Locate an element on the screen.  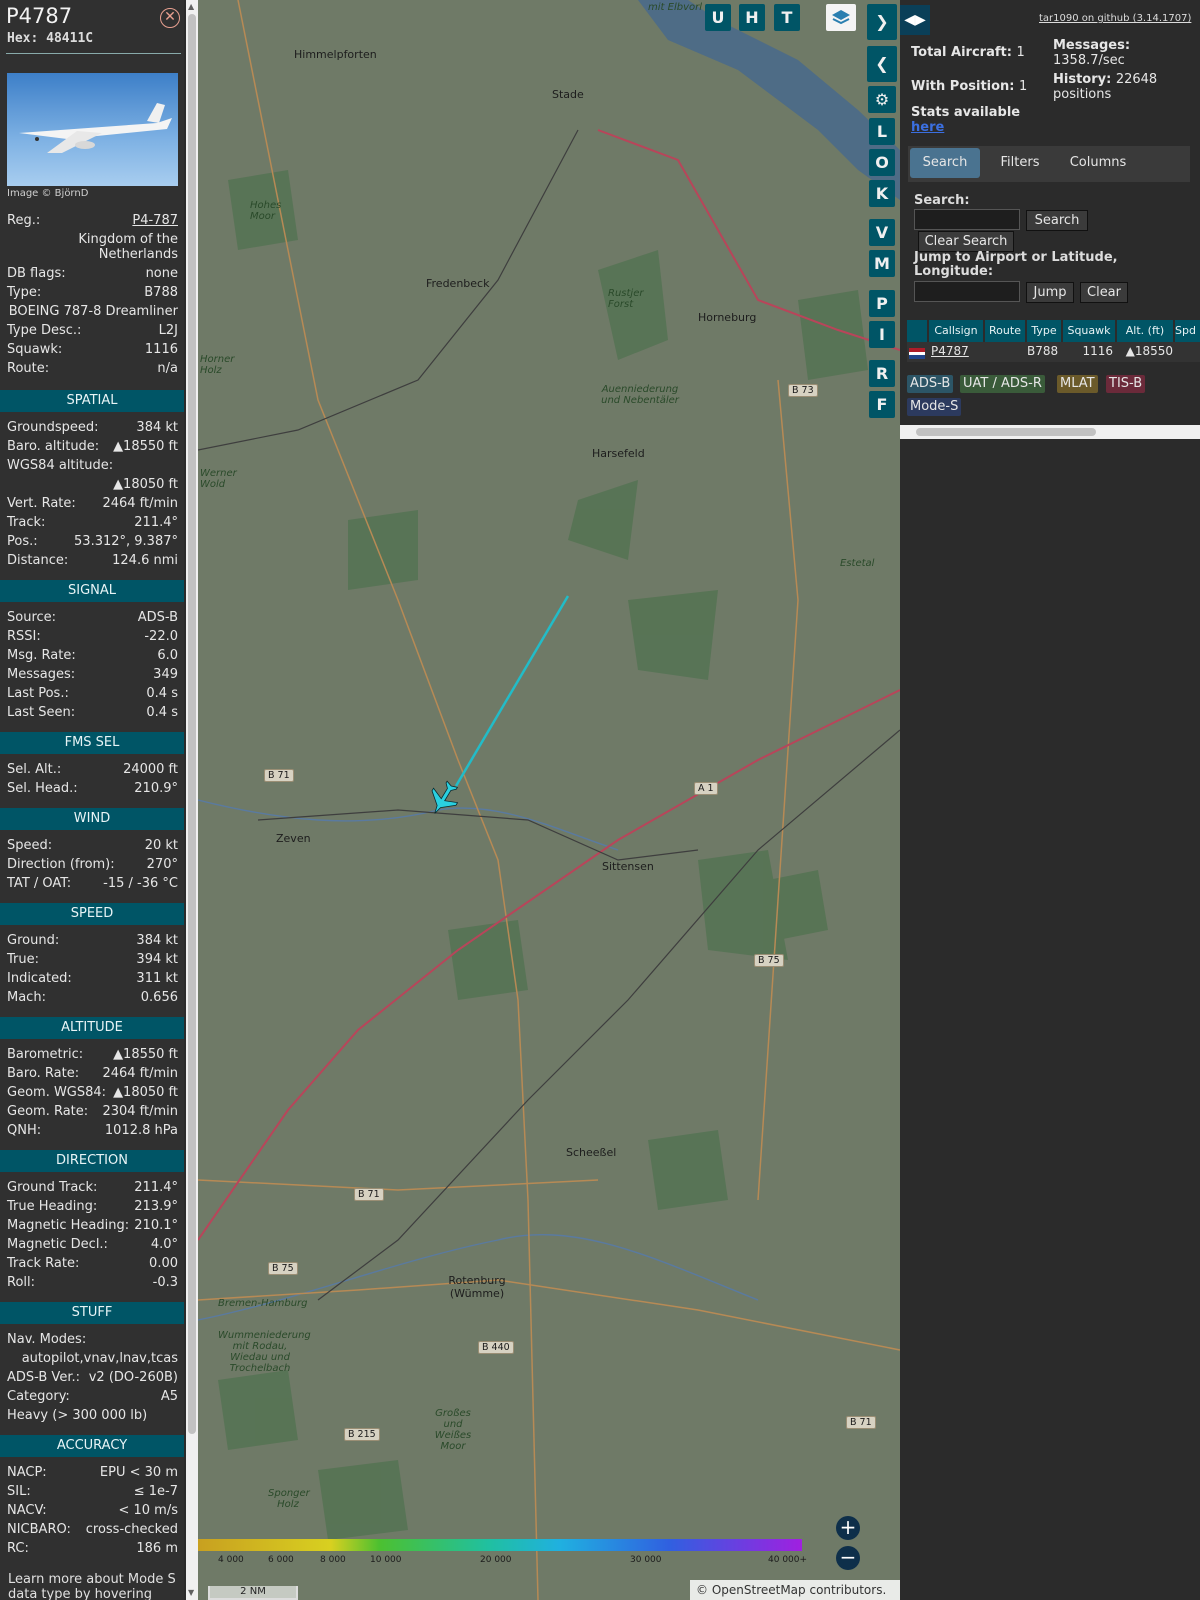
map-area-label: Auenniederung und Nebentäler is located at coordinates (640, 395).